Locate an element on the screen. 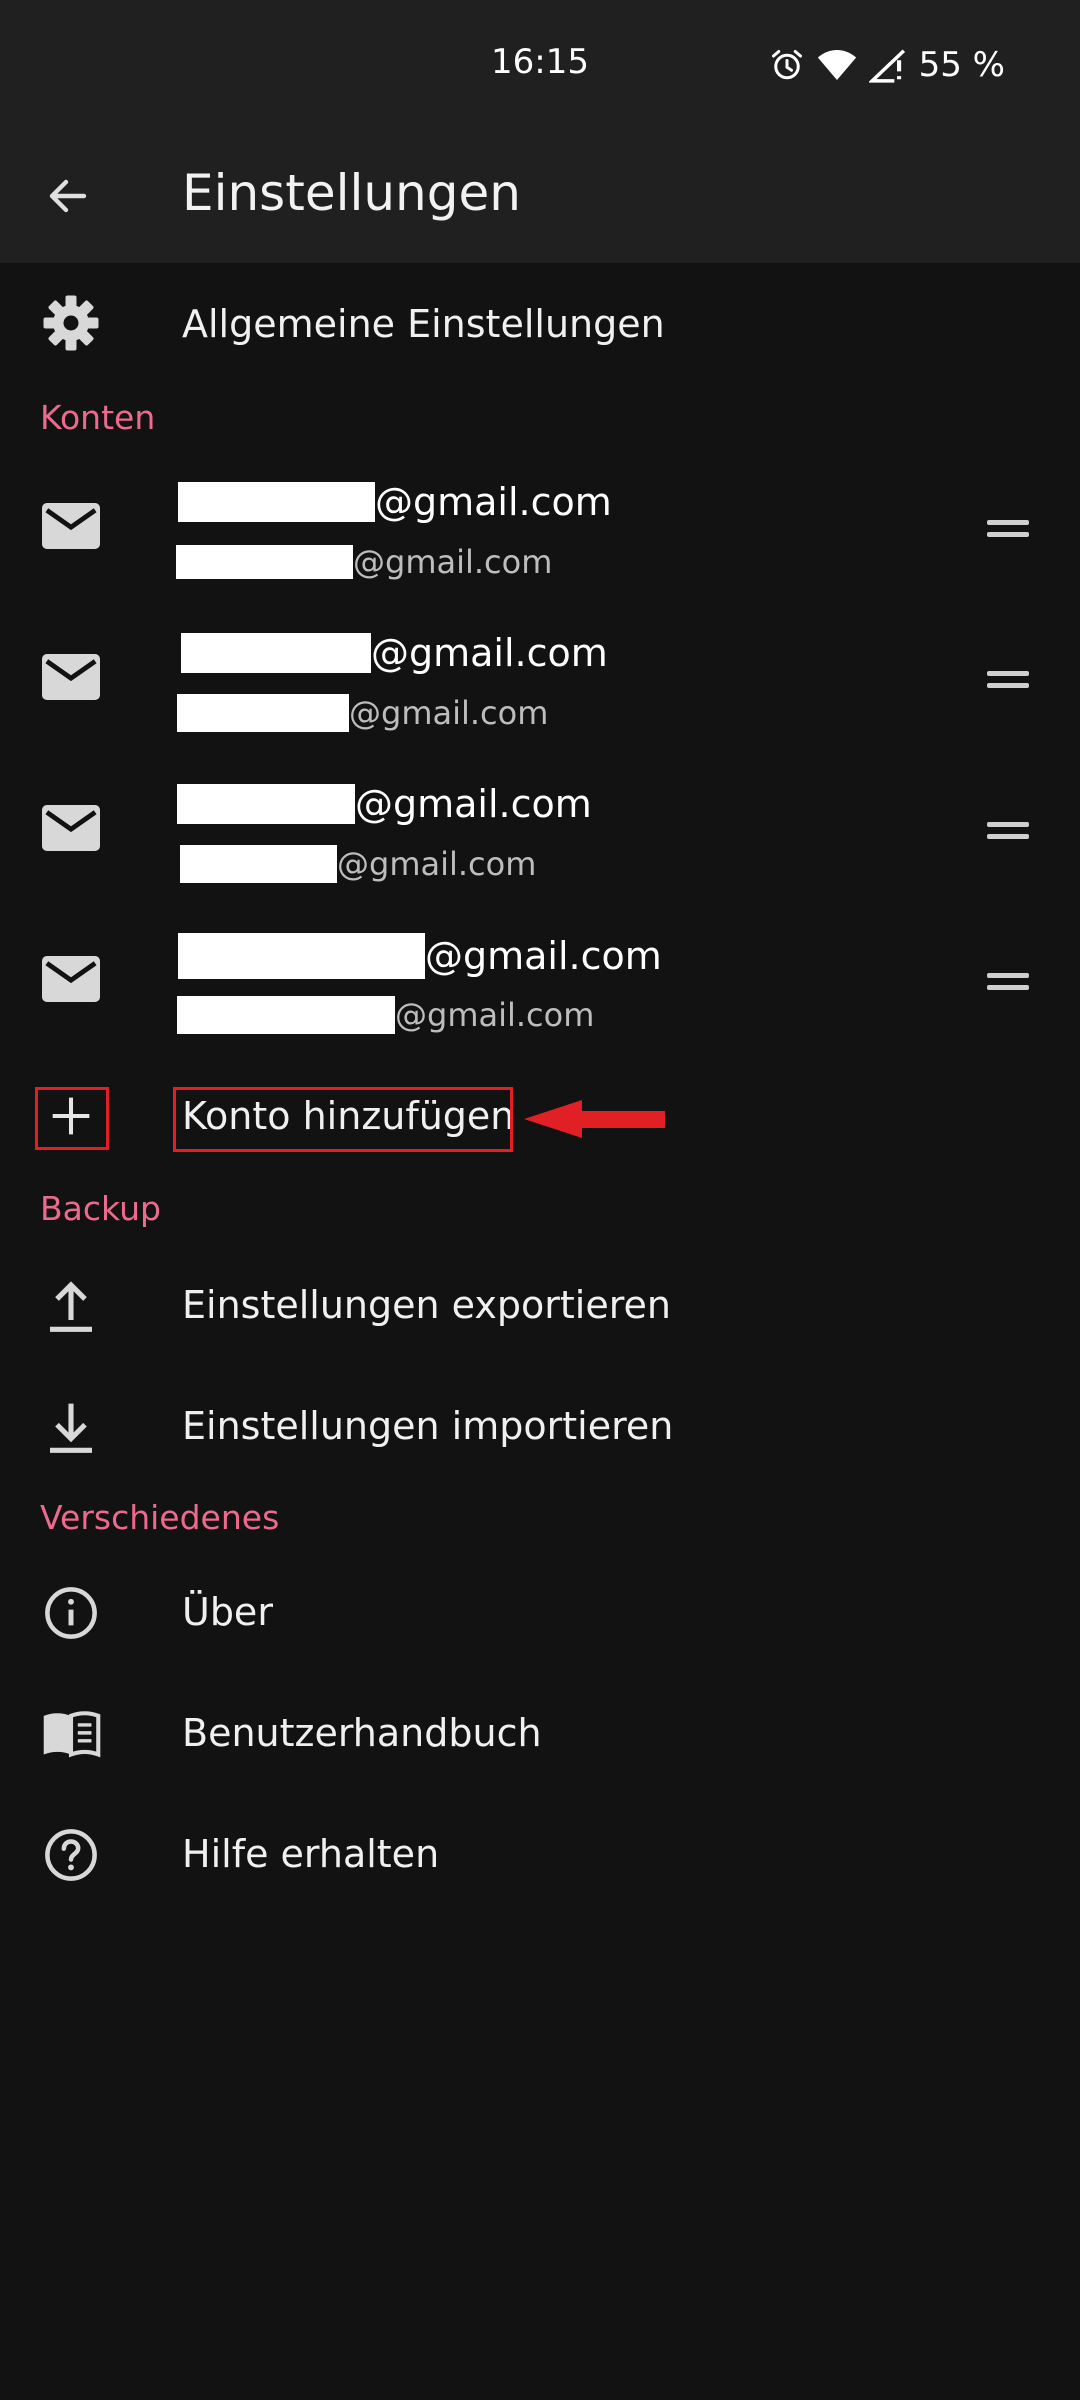 The image size is (1080, 2400). upload-icon is located at coordinates (71, 1306).